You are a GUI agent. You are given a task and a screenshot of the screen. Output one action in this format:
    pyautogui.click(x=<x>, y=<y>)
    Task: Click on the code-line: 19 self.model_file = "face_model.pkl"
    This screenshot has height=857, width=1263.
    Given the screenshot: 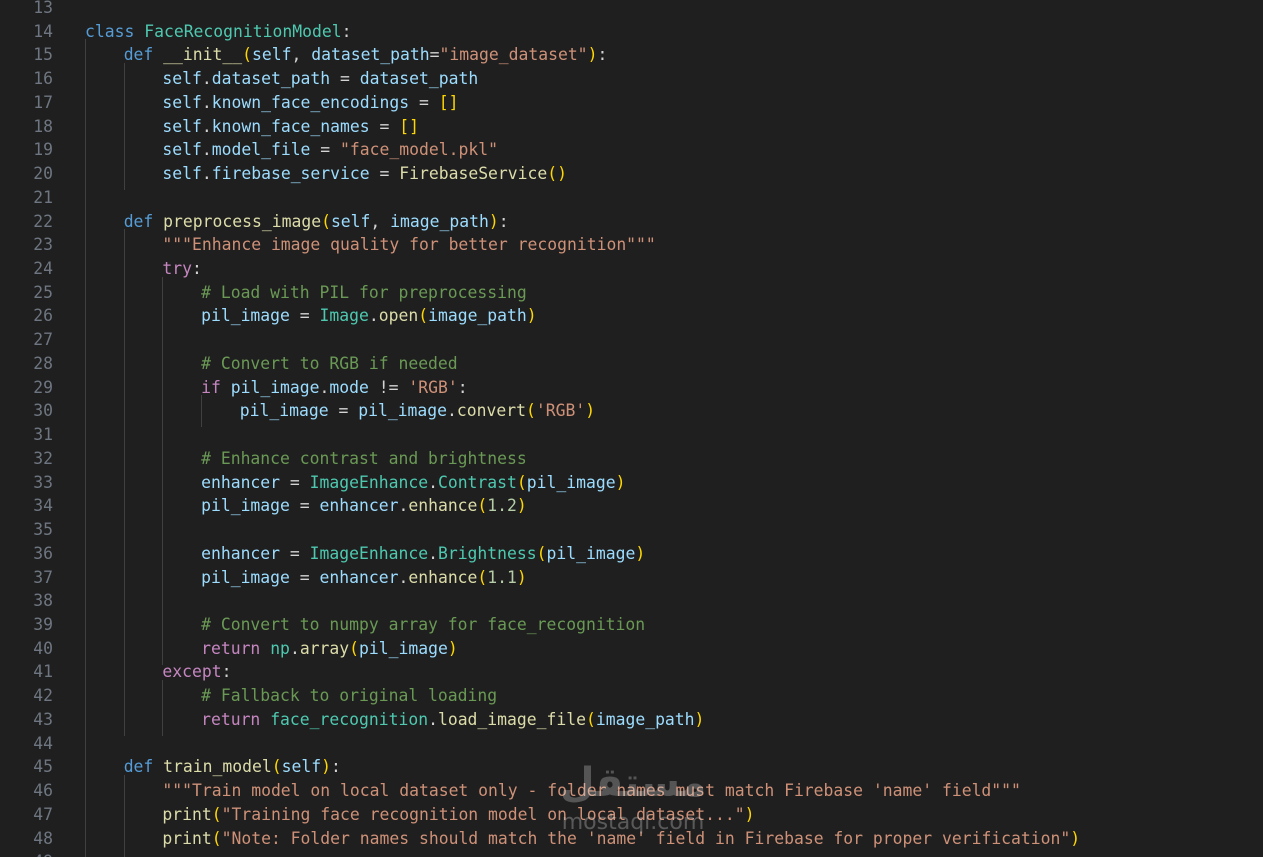 What is the action you would take?
    pyautogui.click(x=631, y=150)
    